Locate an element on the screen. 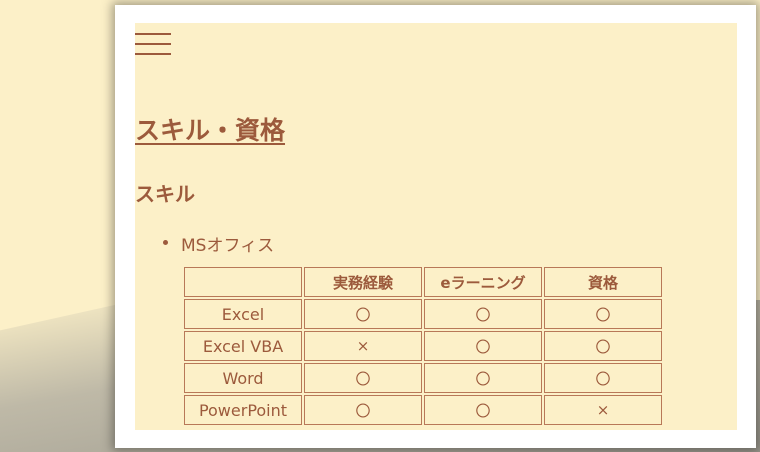 The height and width of the screenshot is (452, 760). table-row: Excel VBA × 〇 〇 is located at coordinates (423, 346).